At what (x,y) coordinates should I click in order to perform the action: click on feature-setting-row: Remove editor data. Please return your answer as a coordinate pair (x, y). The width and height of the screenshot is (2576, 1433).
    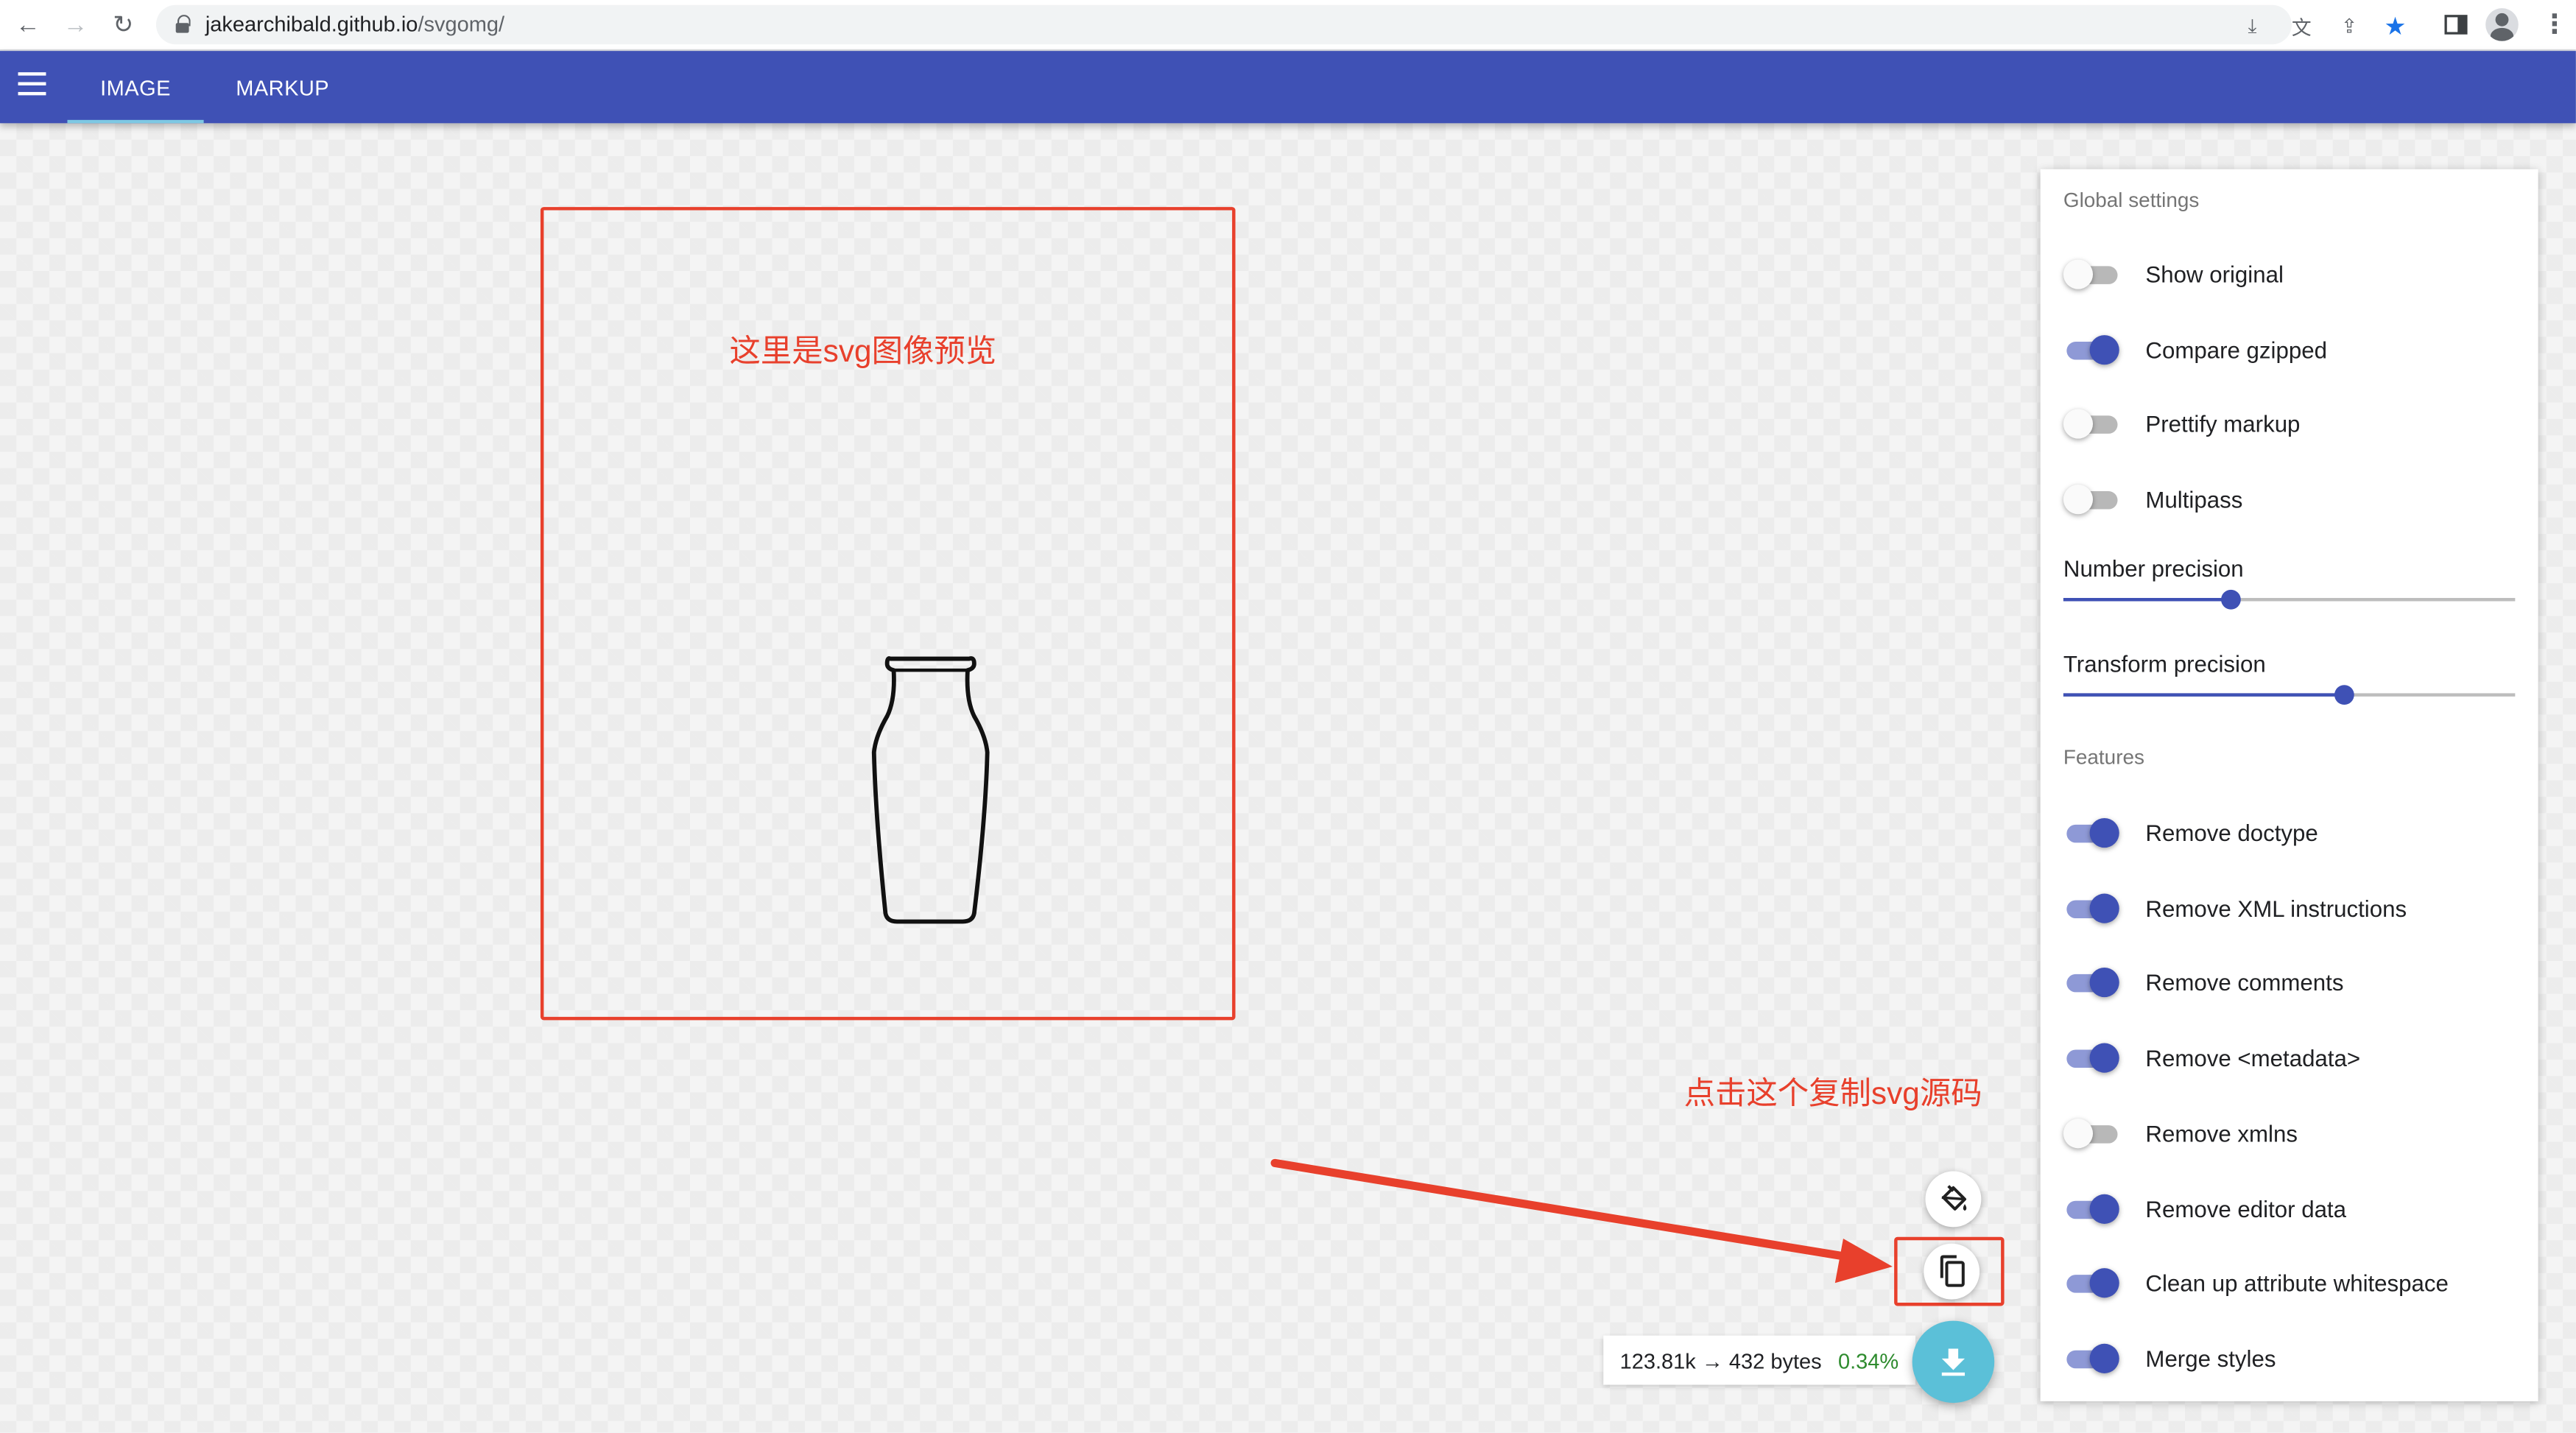
    Looking at the image, I should click on (2293, 1208).